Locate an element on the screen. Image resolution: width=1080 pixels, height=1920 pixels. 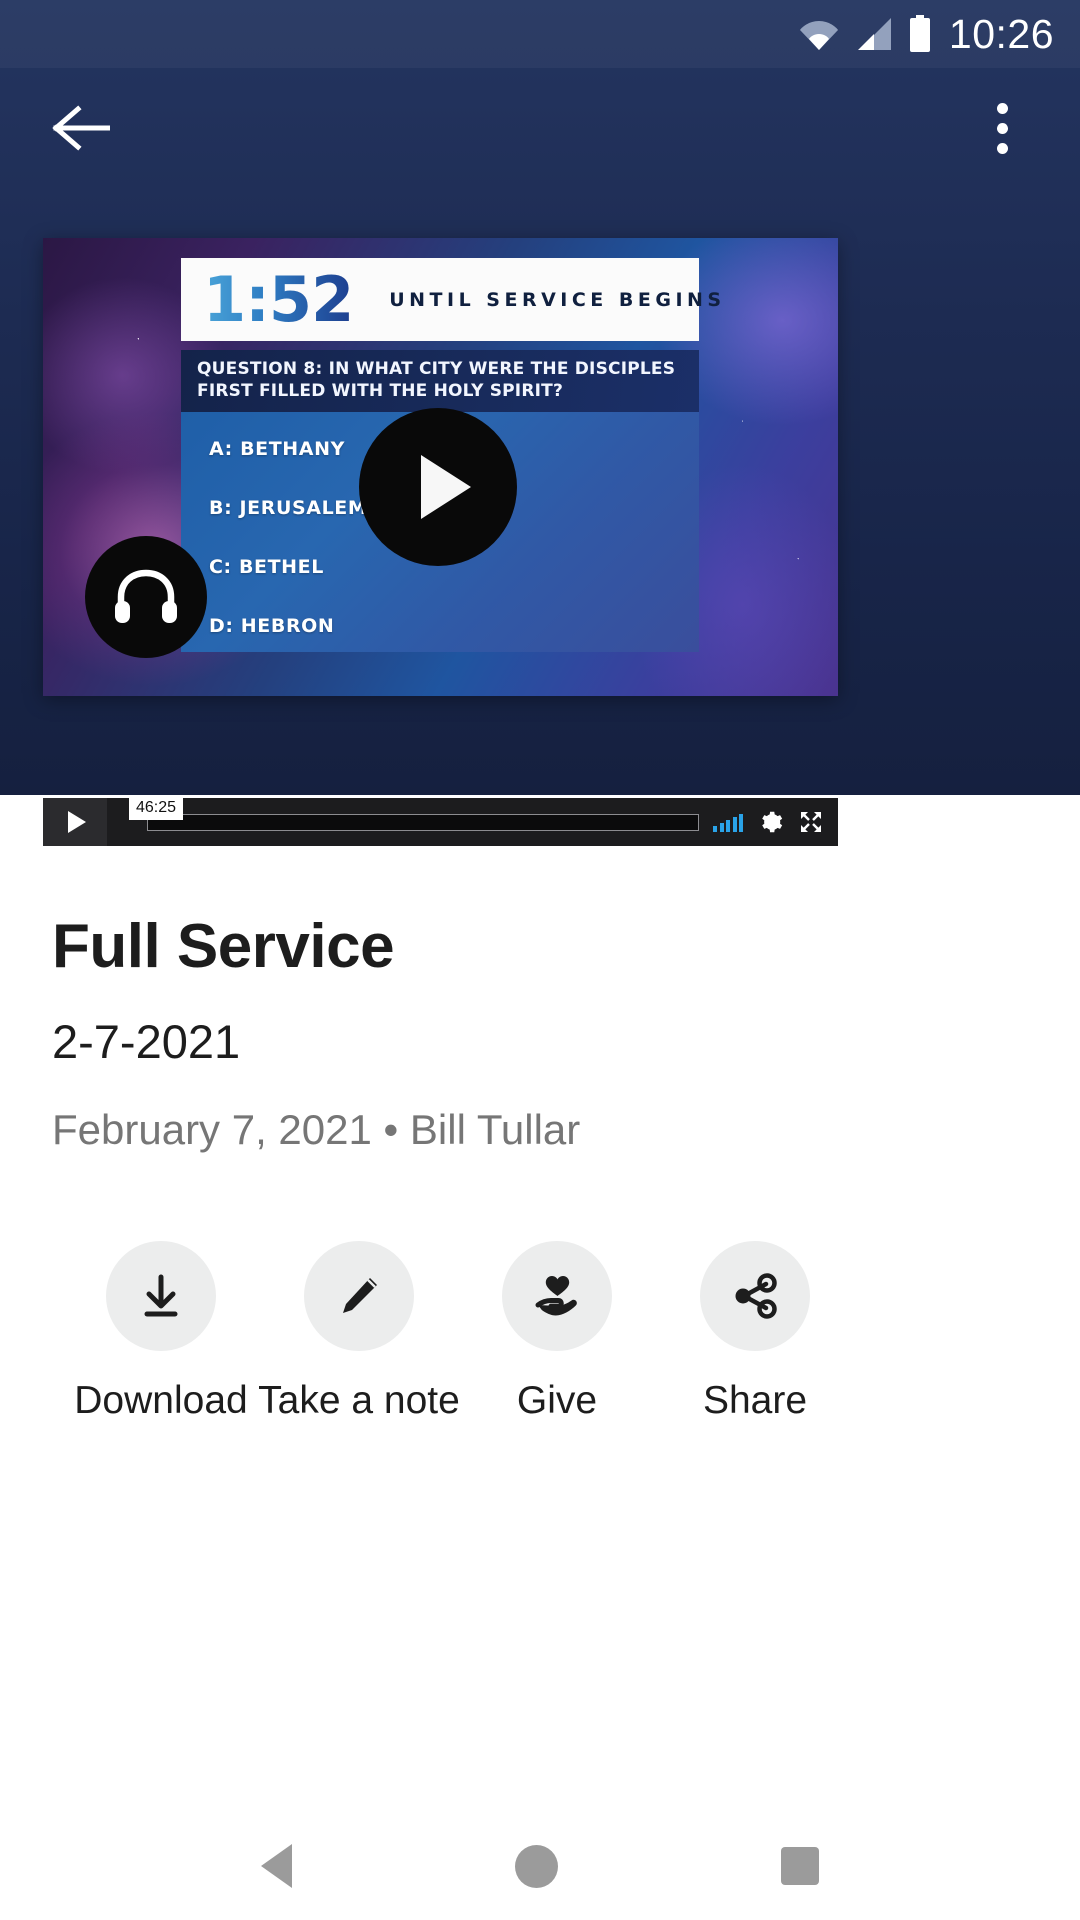
player-right-controls is located at coordinates (775, 822).